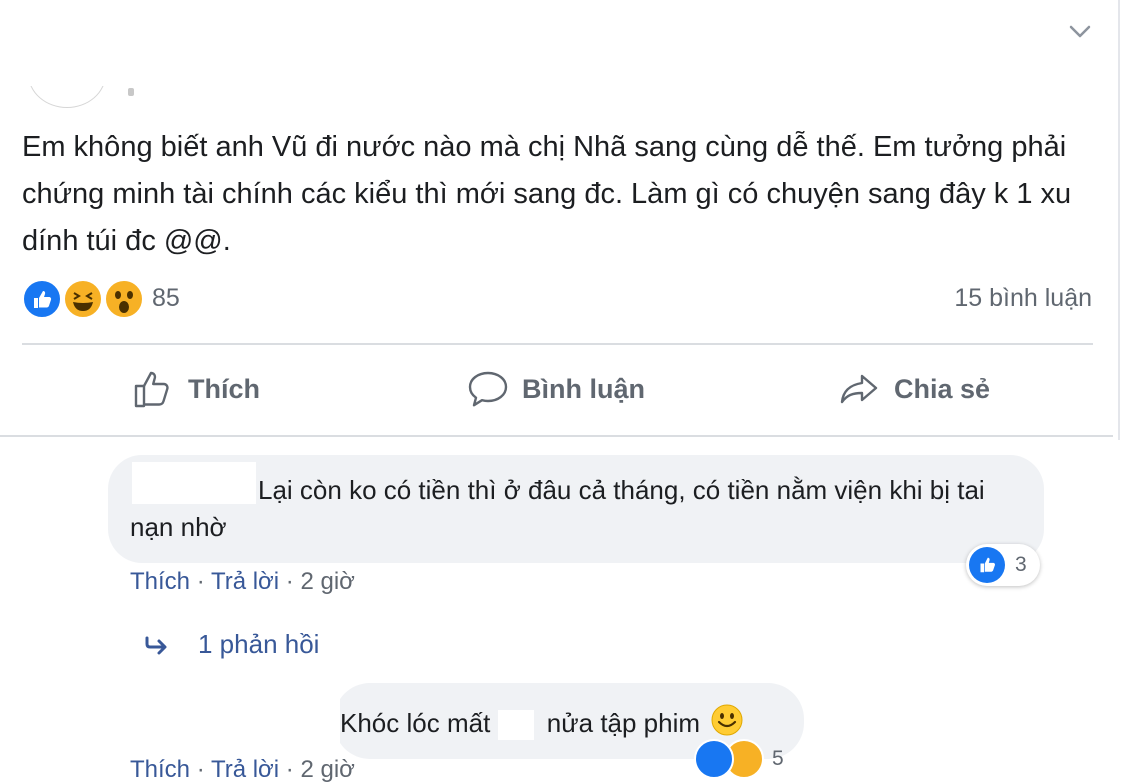  I want to click on reply-time: 2 giờ, so click(327, 769).